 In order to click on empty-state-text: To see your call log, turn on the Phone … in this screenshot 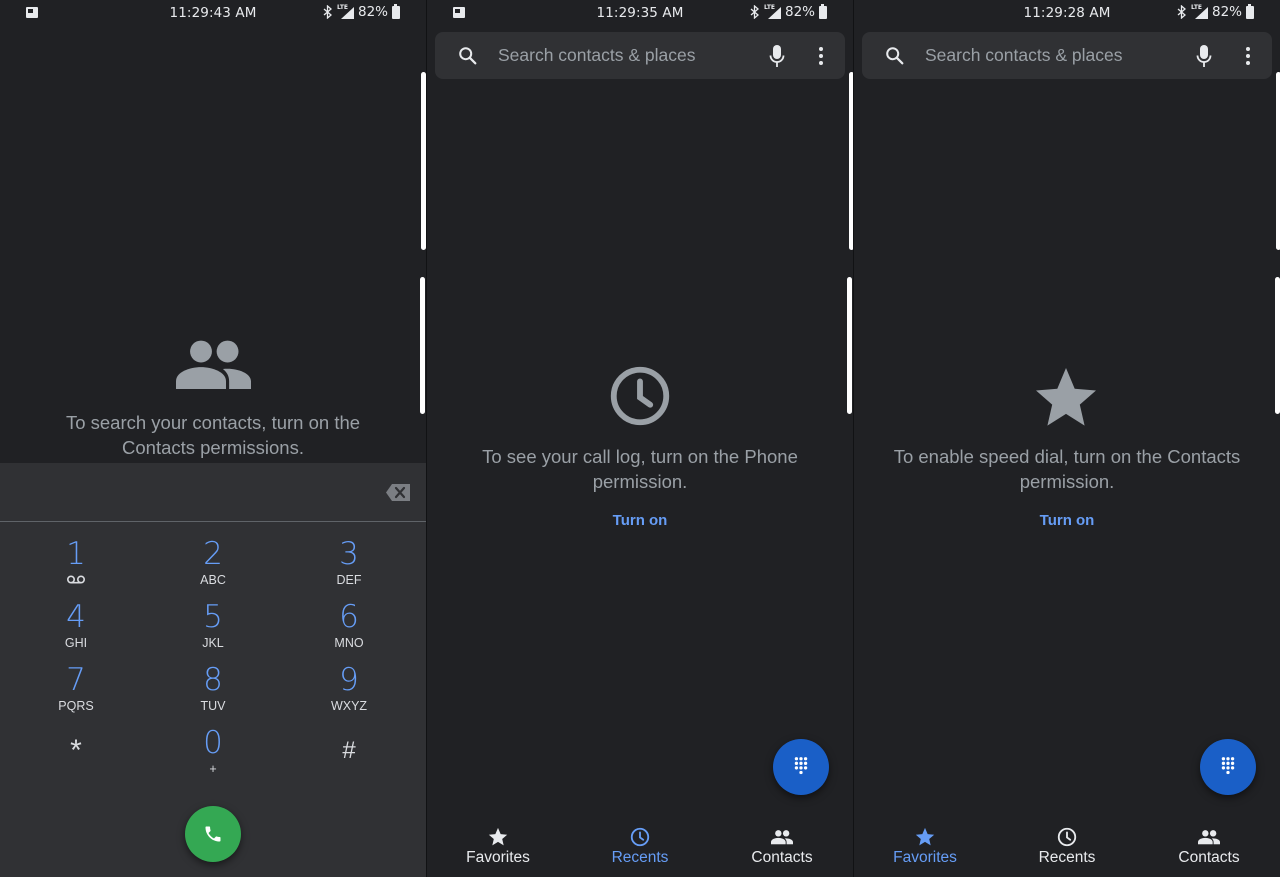, I will do `click(640, 469)`.